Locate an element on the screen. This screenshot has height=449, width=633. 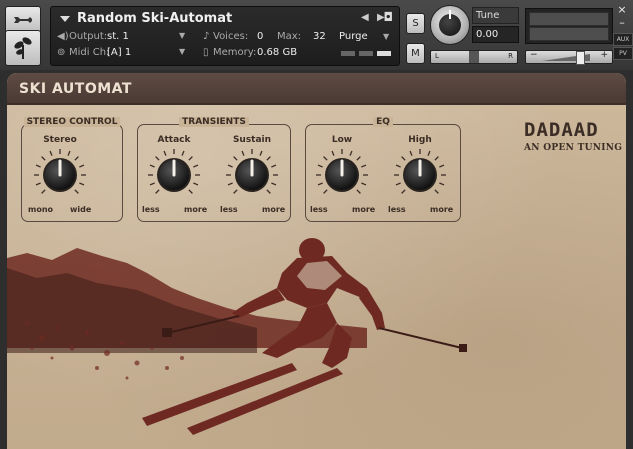
attack-knob is located at coordinates (174, 175).